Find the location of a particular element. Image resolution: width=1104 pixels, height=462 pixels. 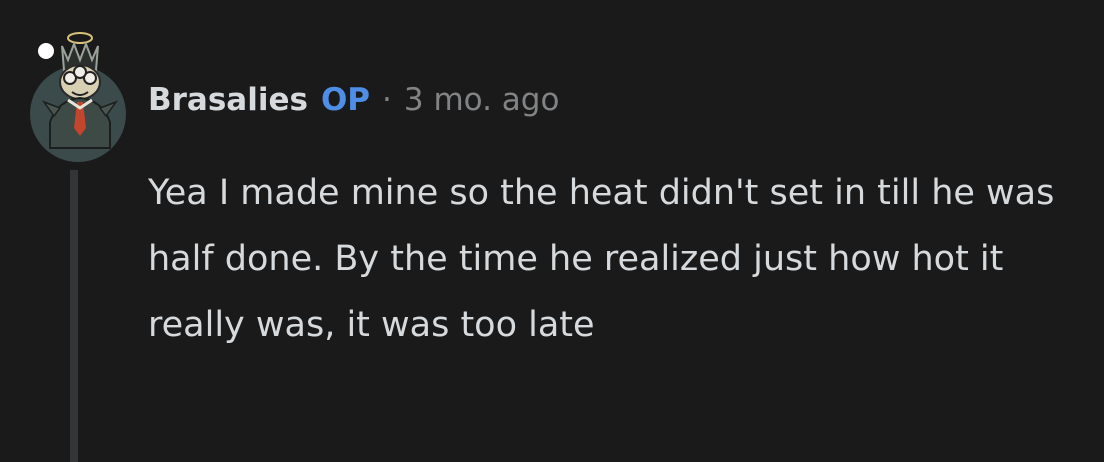

author-username: Brasalies is located at coordinates (228, 100).